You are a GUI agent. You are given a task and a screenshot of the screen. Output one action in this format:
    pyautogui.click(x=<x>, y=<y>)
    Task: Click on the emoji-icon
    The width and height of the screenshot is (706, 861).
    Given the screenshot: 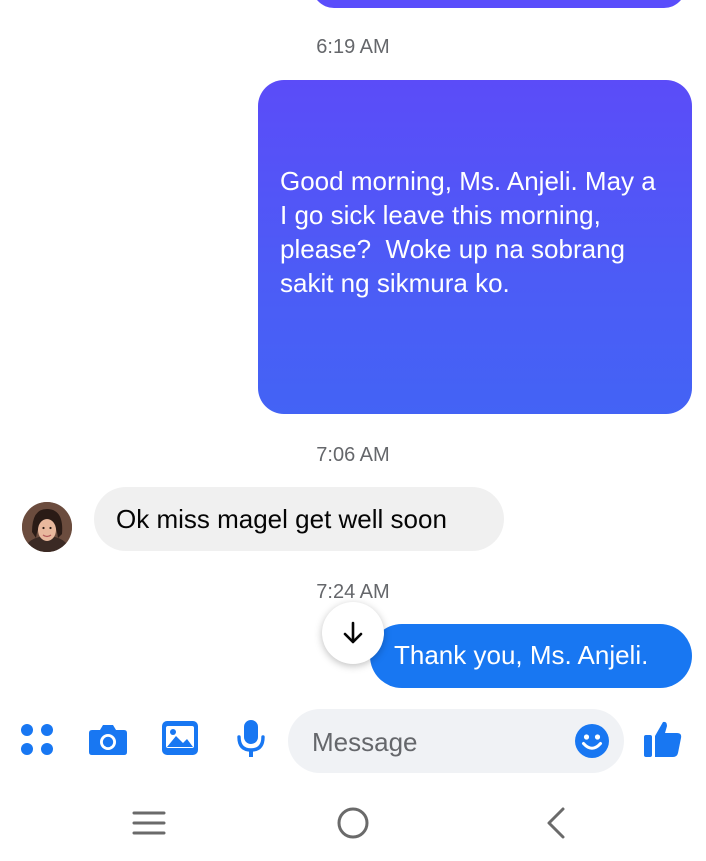 What is the action you would take?
    pyautogui.click(x=592, y=741)
    